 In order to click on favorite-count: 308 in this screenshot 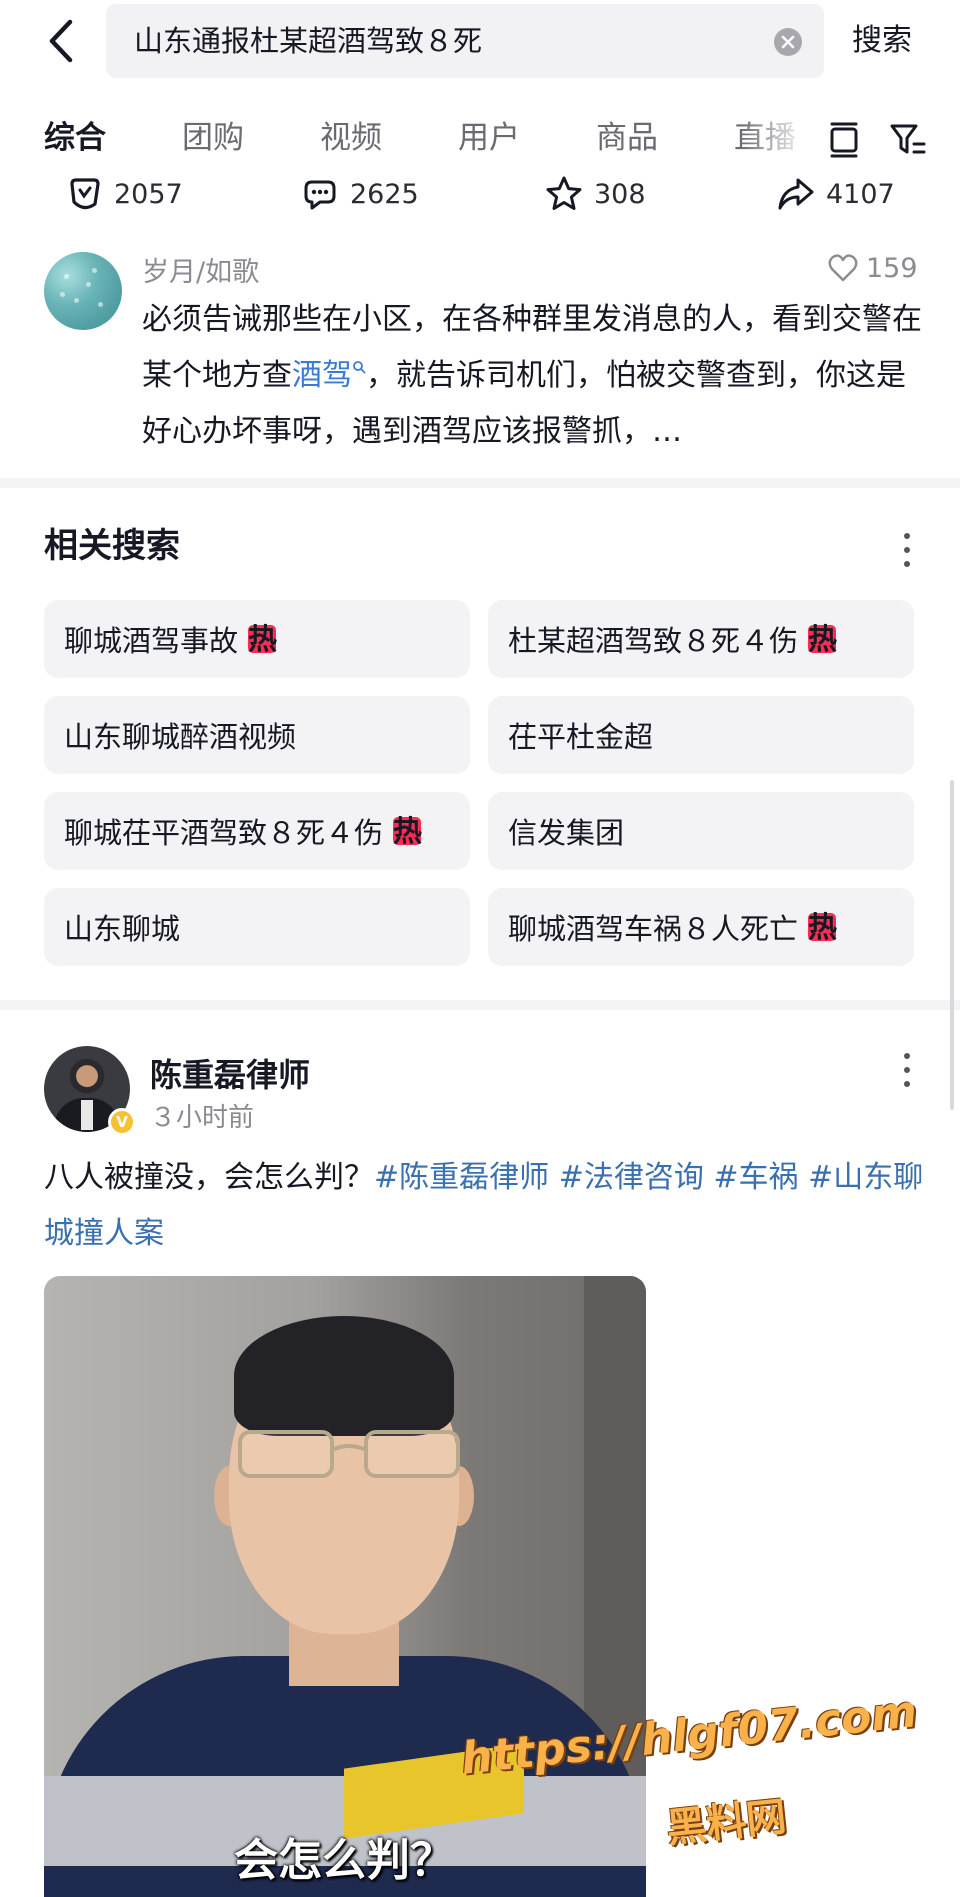, I will do `click(620, 194)`.